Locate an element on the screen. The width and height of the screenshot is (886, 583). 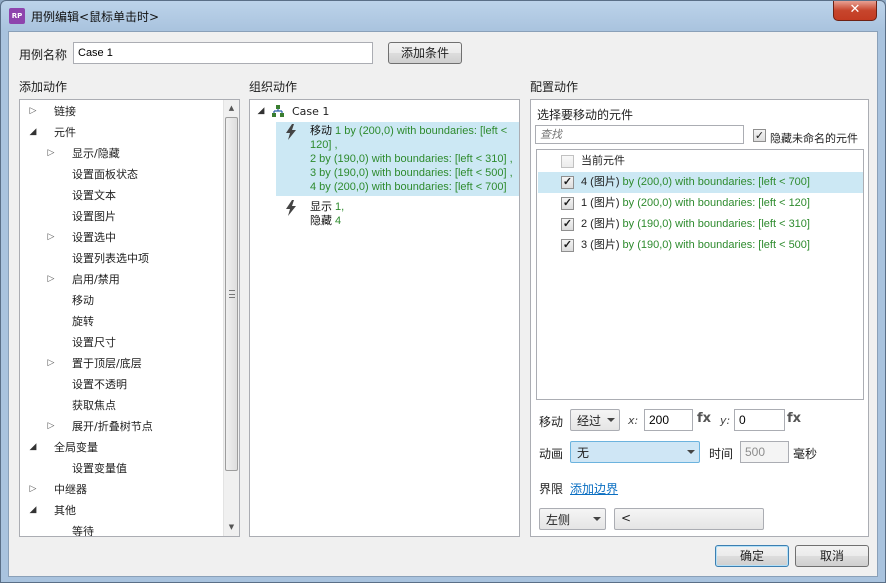
case-label: Case 1 is located at coordinates (311, 111).